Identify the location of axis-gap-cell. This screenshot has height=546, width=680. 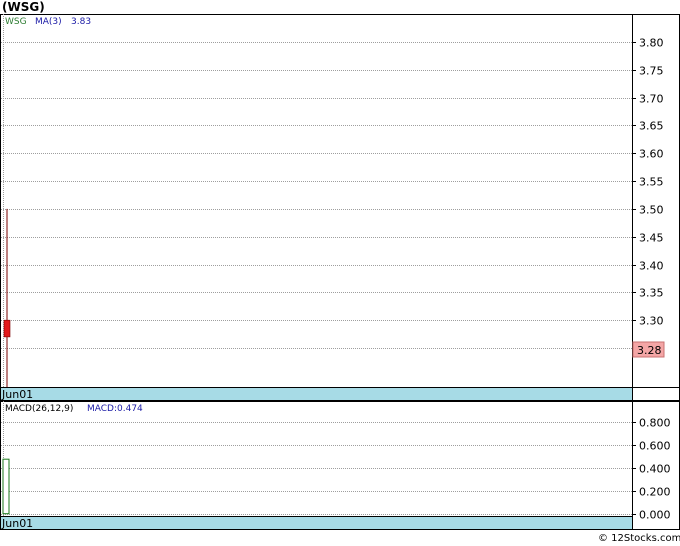
(656, 394).